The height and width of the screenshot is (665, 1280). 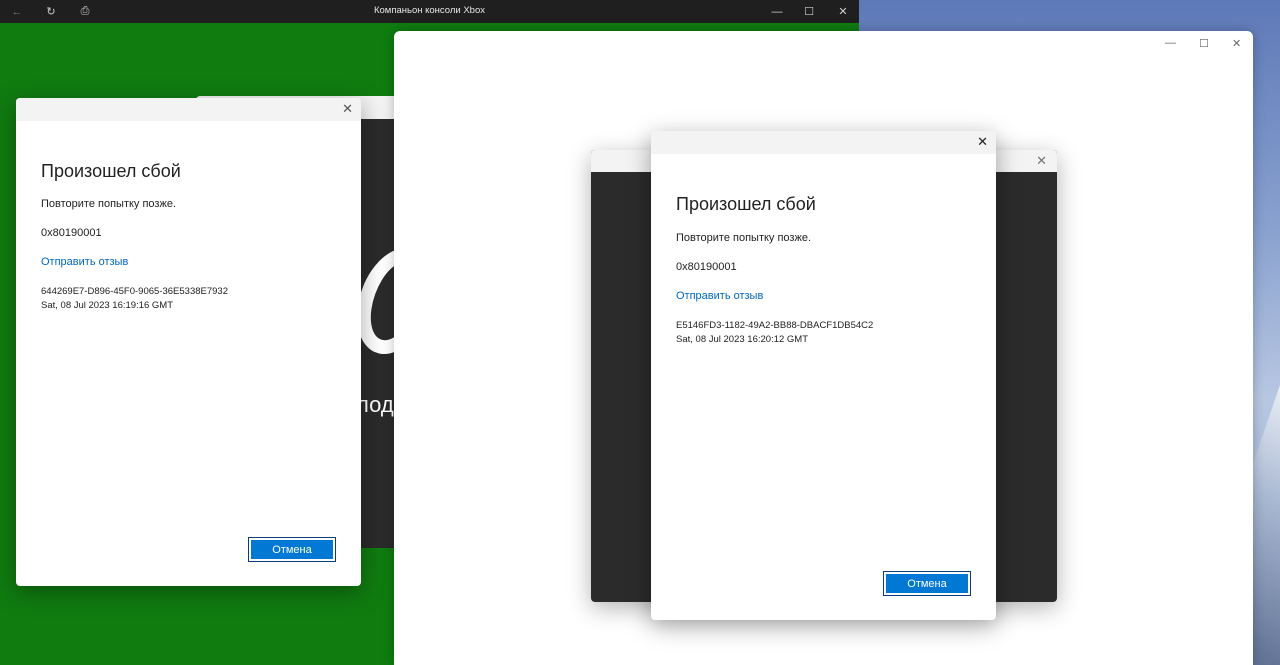 What do you see at coordinates (742, 339) in the screenshot?
I see `error-timestamp: Sat, 08 Jul 2023 16:20:12 GMT` at bounding box center [742, 339].